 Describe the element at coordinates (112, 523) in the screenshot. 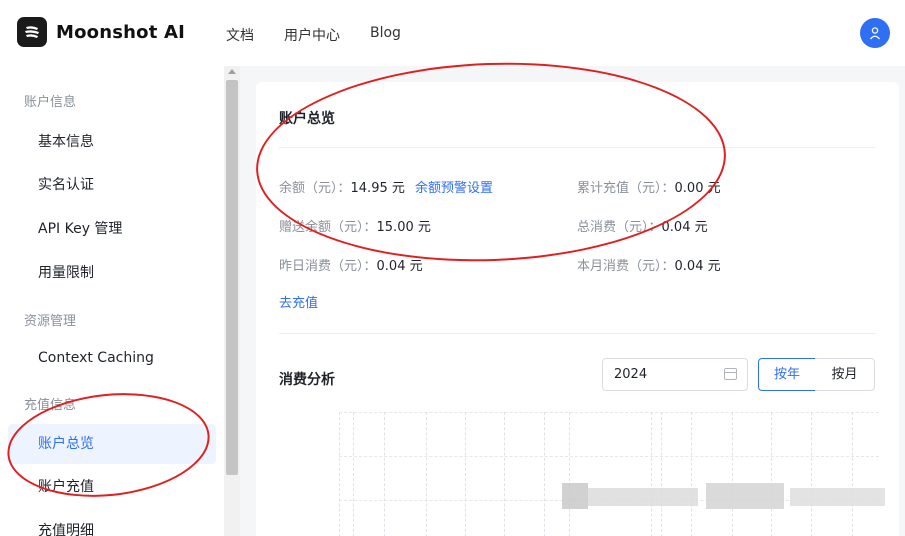

I see `sidebar-item-recharge-details: 充值明细` at that location.